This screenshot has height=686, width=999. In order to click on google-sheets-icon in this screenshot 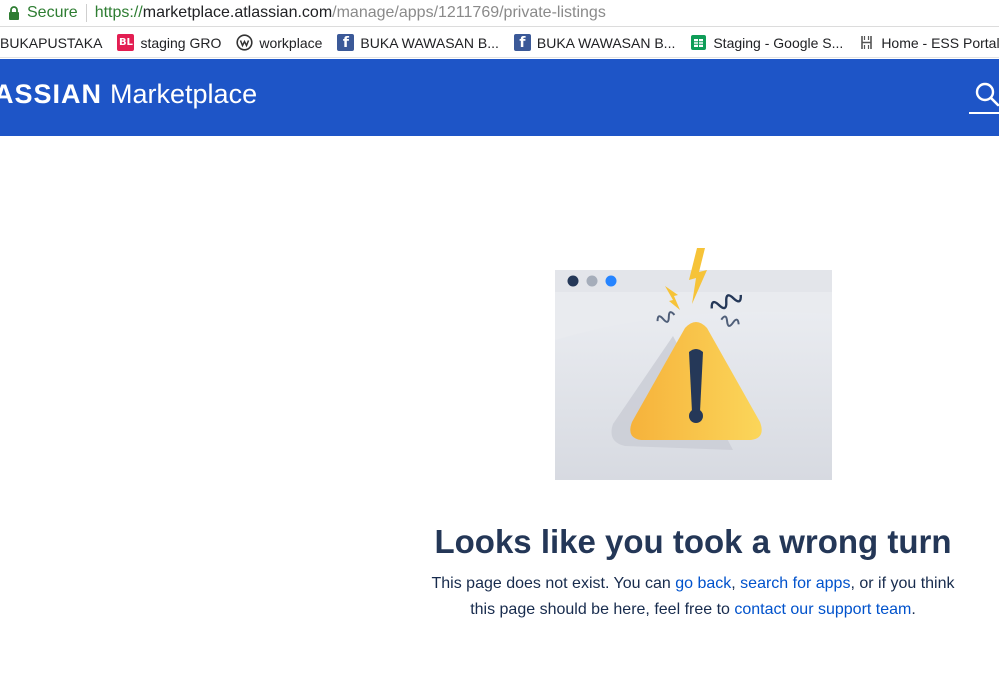, I will do `click(699, 42)`.